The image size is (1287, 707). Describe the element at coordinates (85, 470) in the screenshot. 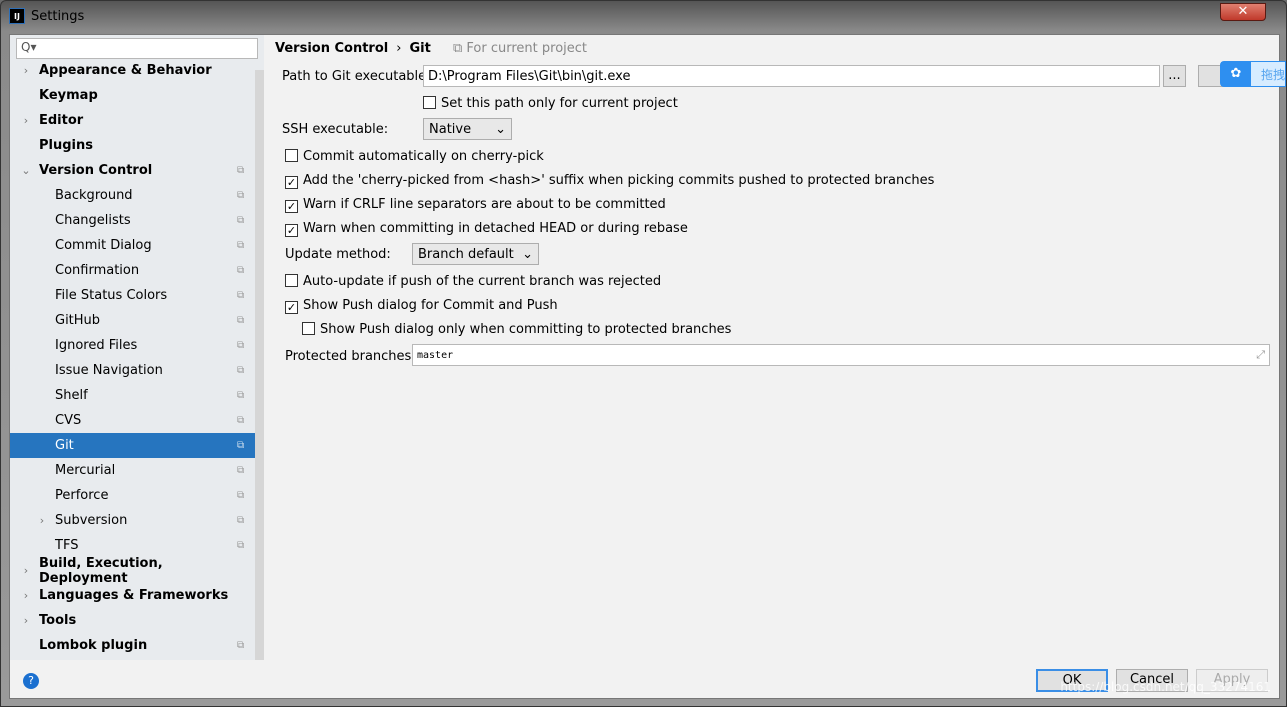

I see `sidebar-item-label: Mercurial` at that location.